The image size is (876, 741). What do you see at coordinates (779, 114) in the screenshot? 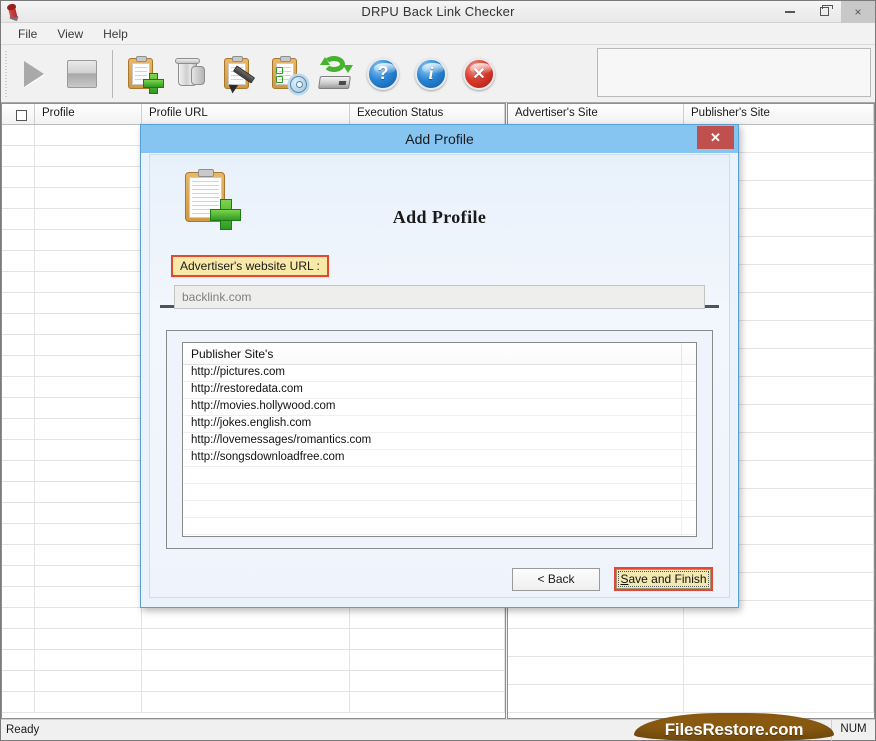
I see `column-header-publishers-site: Publisher's Site` at bounding box center [779, 114].